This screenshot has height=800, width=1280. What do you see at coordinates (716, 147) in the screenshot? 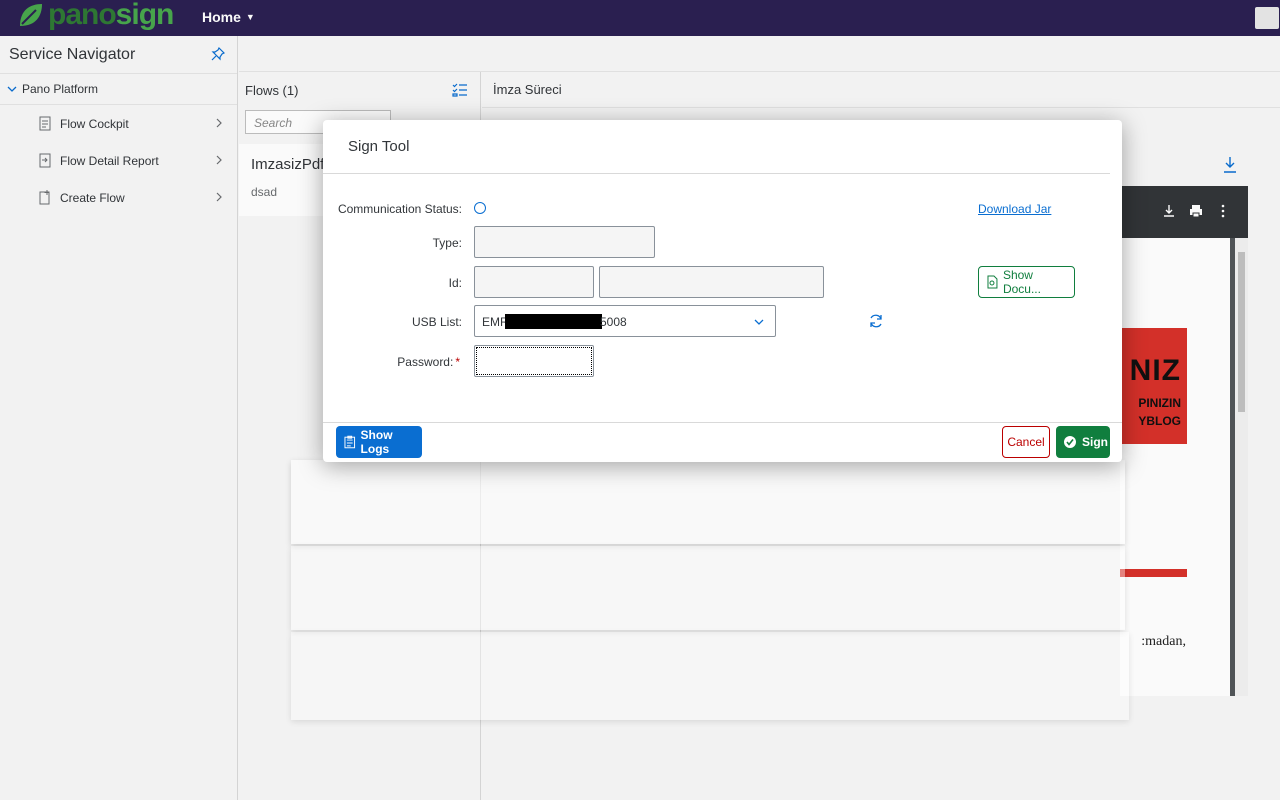
I see `dialog-header: Sign Tool` at bounding box center [716, 147].